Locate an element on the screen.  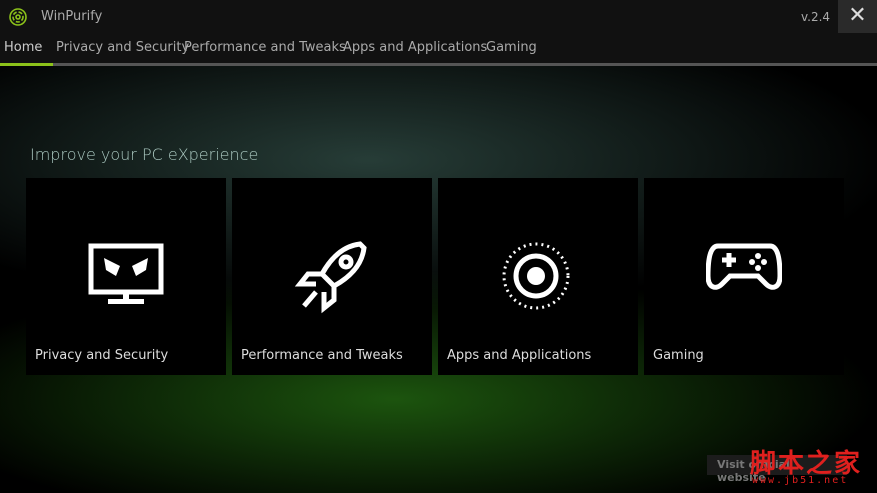
tab-gaming: Gaming is located at coordinates (511, 47).